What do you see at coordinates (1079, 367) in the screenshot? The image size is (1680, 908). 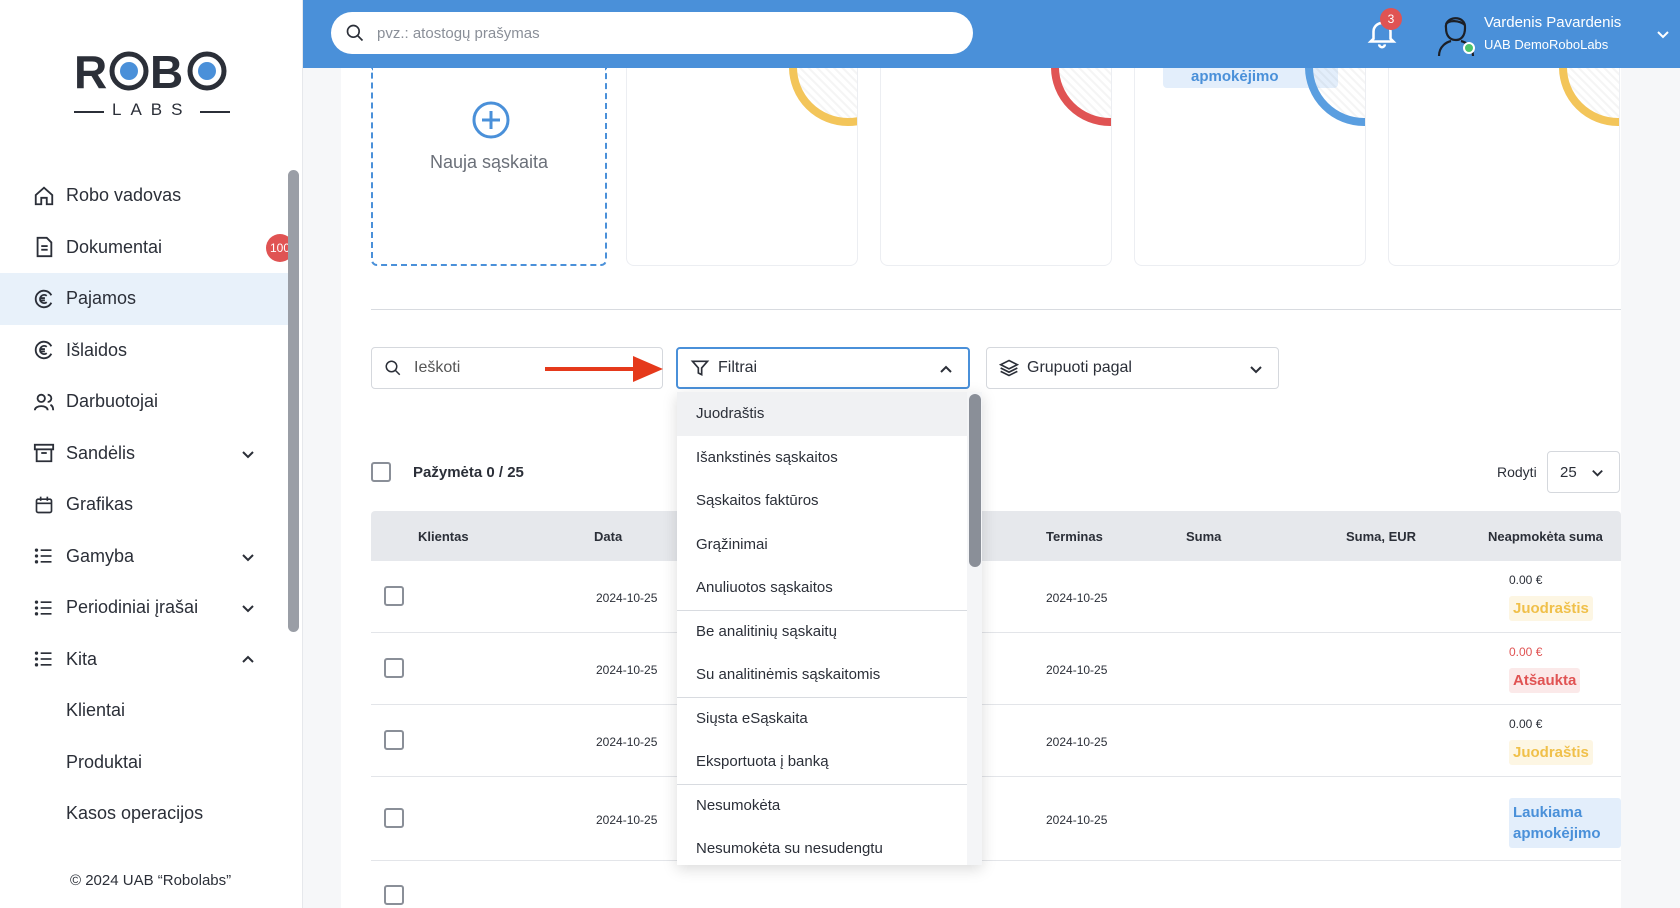 I see `group-by-label: Grupuoti pagal` at bounding box center [1079, 367].